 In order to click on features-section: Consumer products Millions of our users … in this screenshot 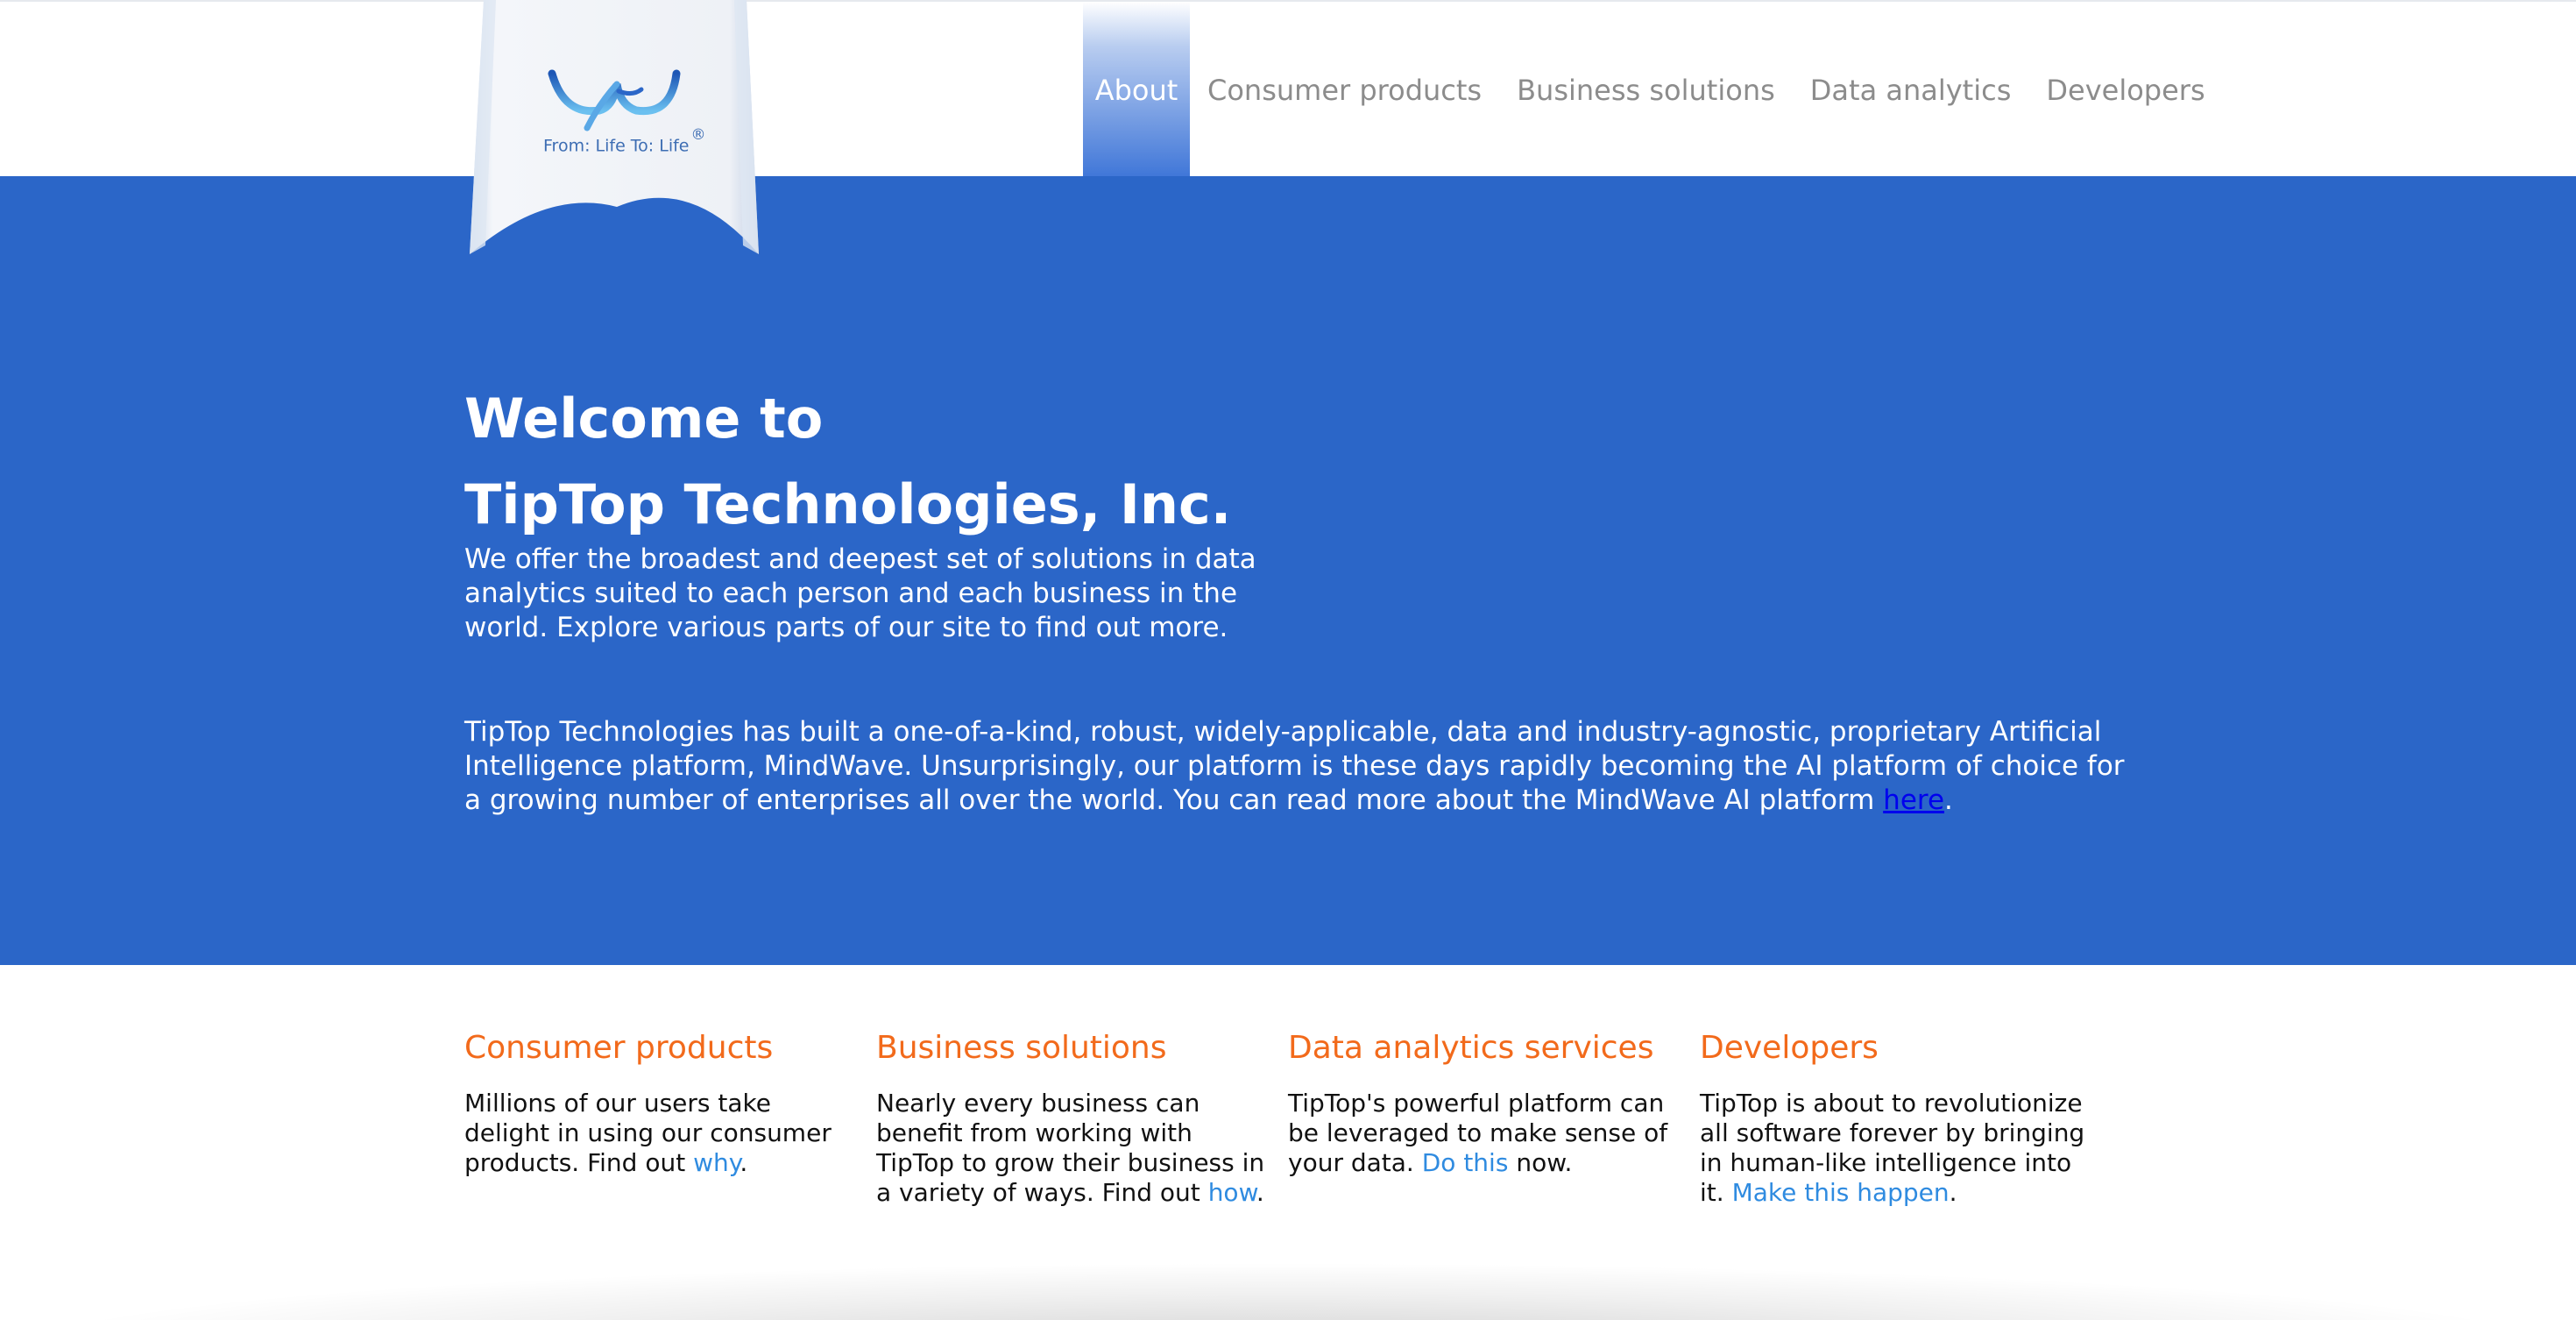, I will do `click(1288, 1132)`.